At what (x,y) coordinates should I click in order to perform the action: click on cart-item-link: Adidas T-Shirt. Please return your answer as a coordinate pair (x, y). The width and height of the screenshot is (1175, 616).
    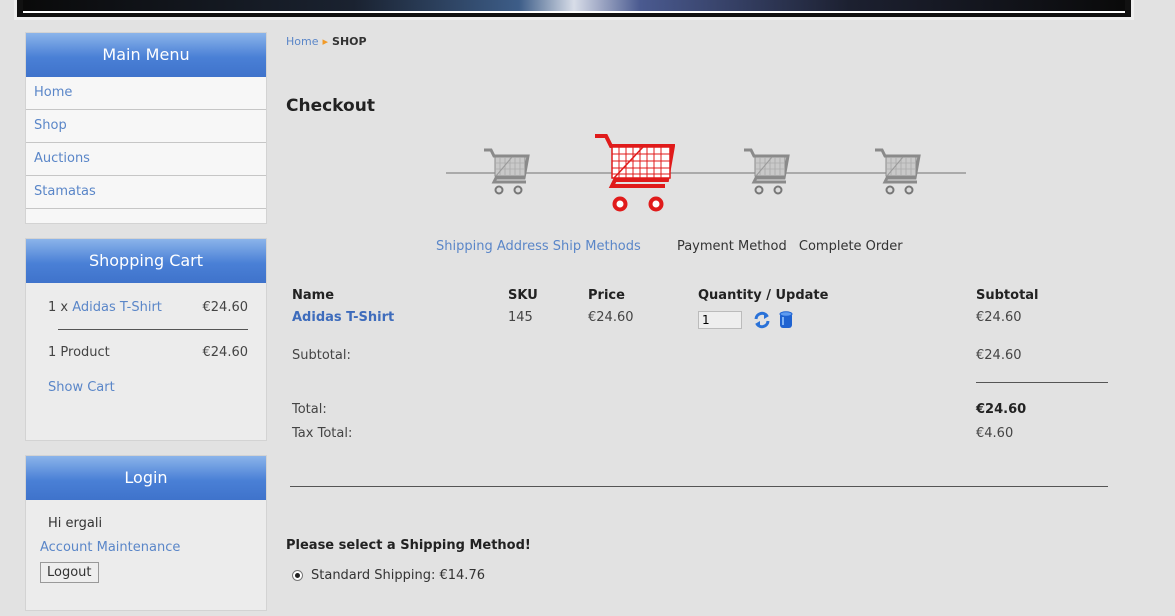
    Looking at the image, I should click on (117, 307).